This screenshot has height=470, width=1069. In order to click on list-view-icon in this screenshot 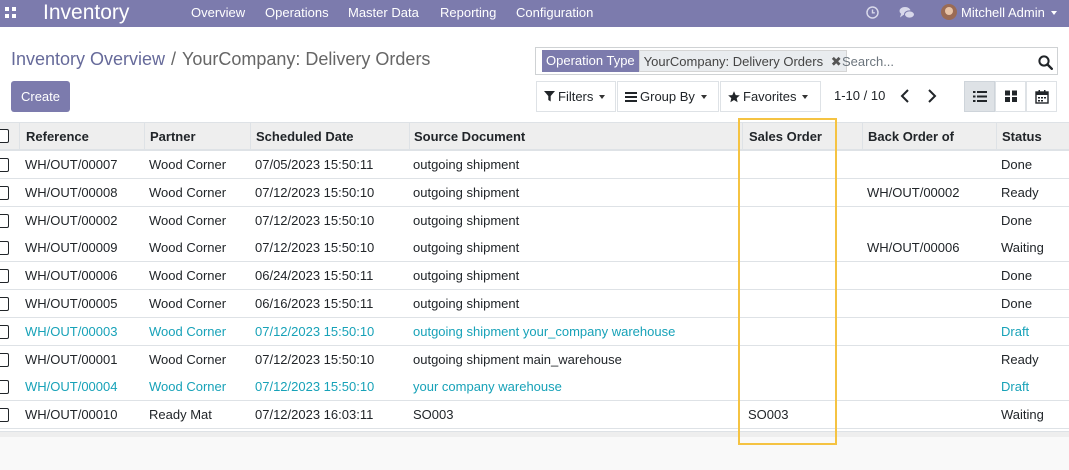, I will do `click(980, 96)`.